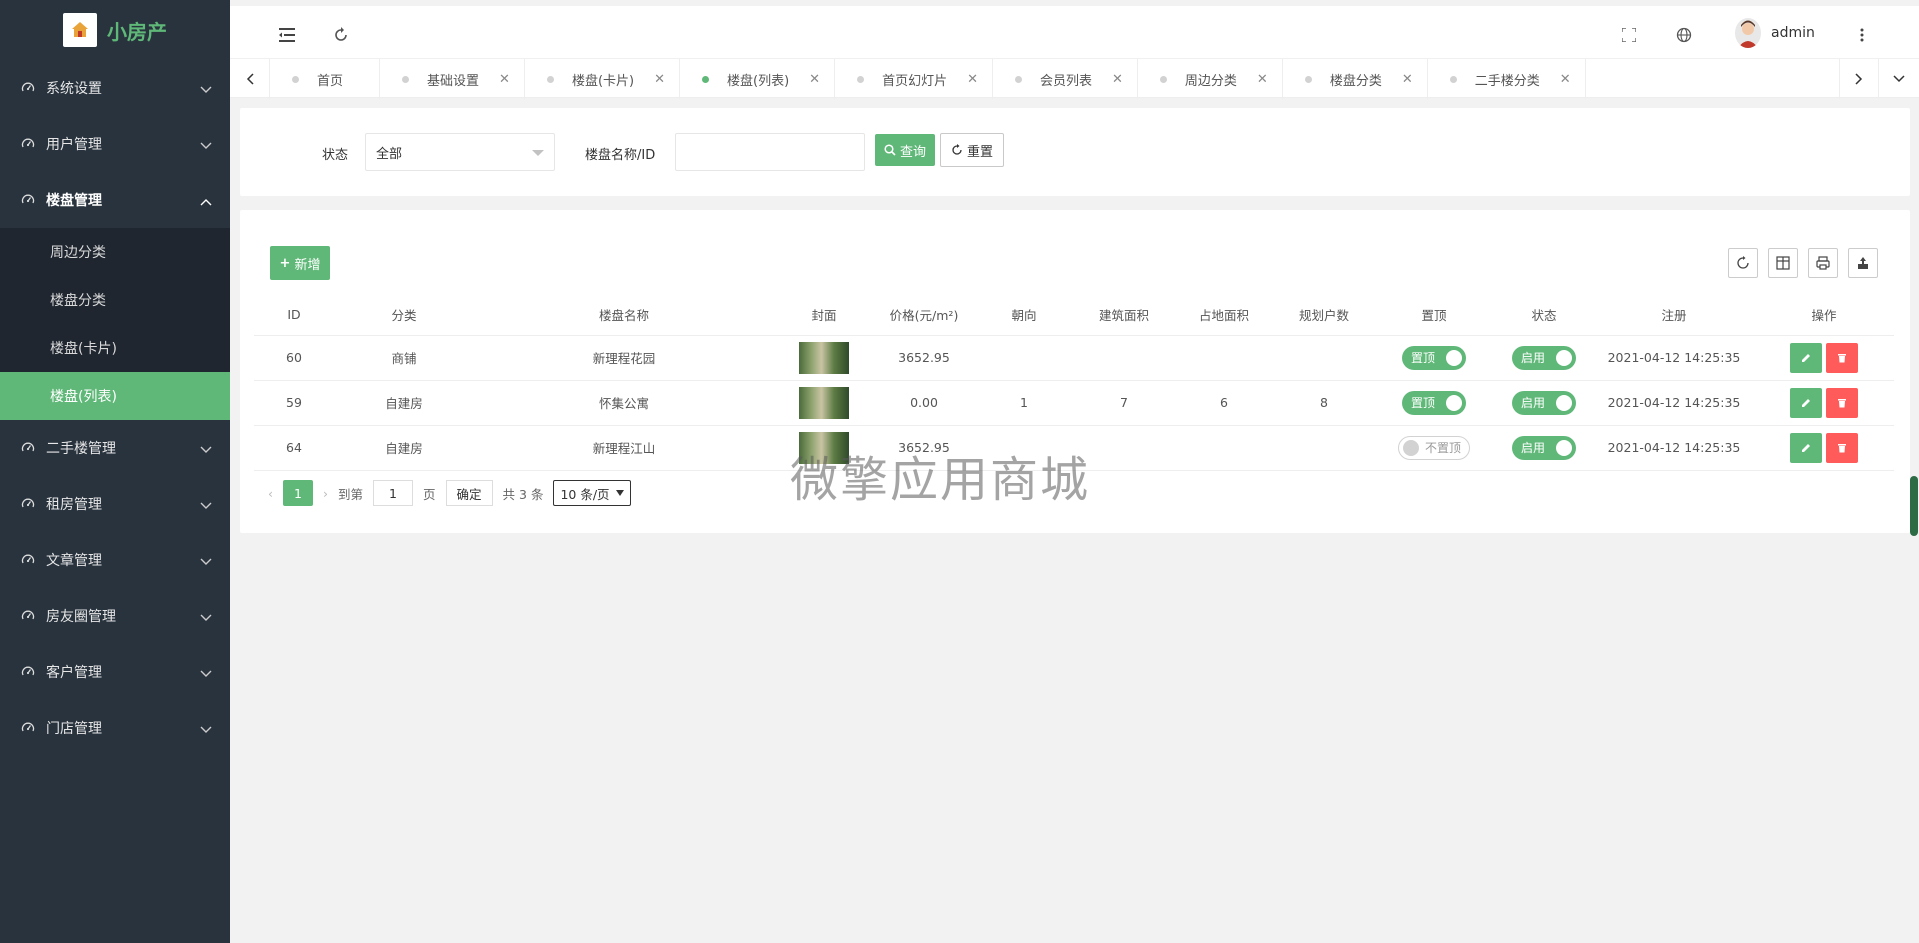  I want to click on pencil-icon, so click(1806, 357).